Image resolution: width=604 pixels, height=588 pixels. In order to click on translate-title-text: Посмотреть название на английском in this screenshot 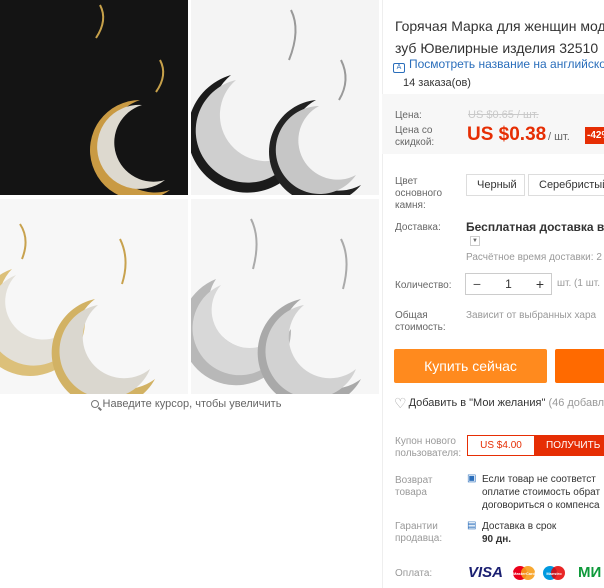, I will do `click(506, 64)`.